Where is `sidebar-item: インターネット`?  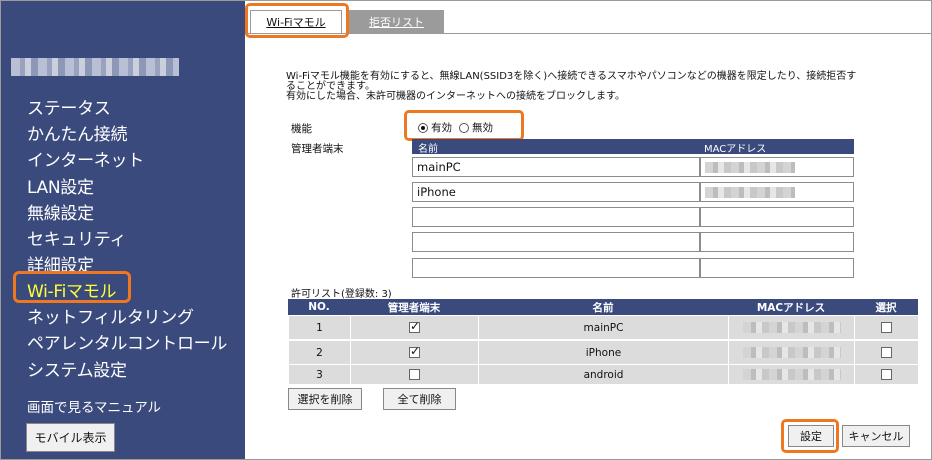
sidebar-item: インターネット is located at coordinates (85, 158).